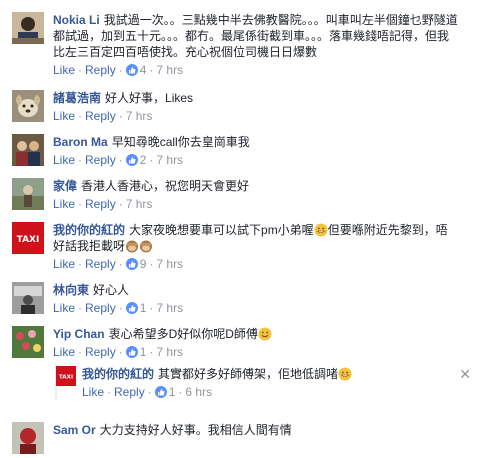 This screenshot has width=499, height=458. I want to click on author-name: 家偉, so click(65, 186).